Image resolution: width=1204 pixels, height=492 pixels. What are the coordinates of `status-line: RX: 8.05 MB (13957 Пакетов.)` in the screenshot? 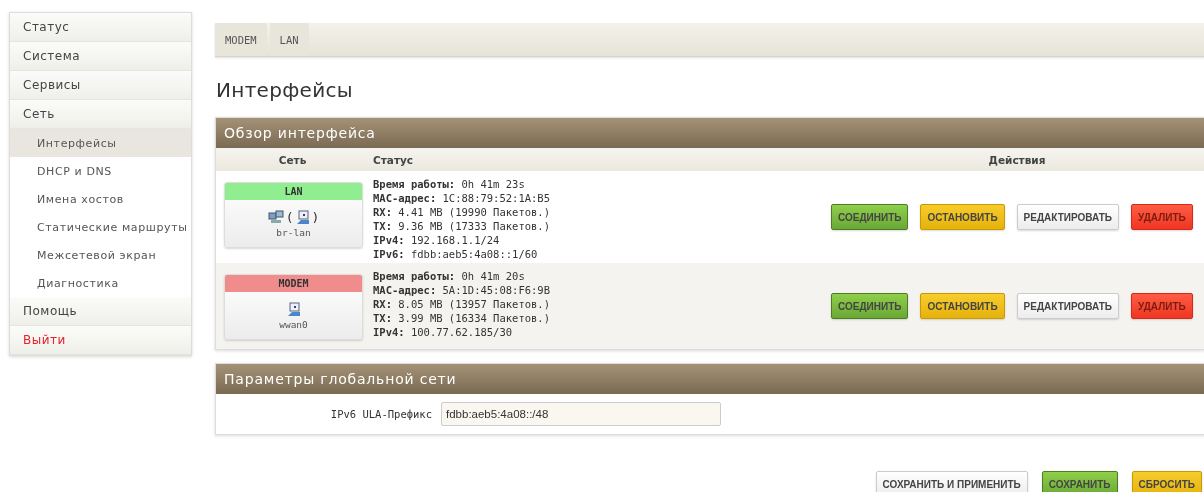 It's located at (462, 304).